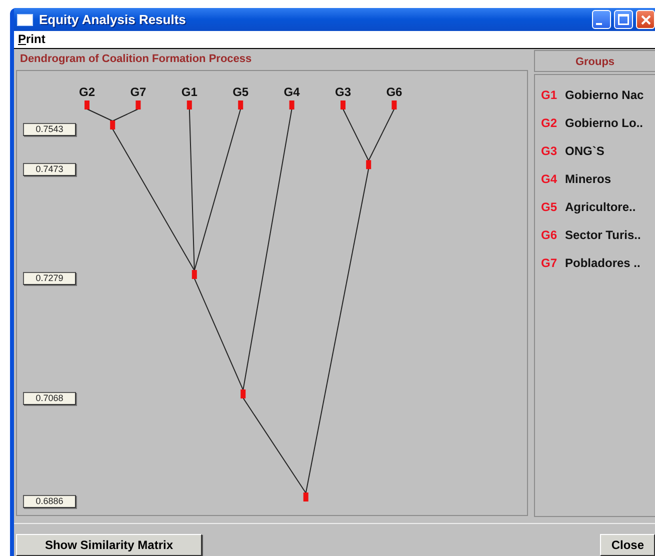  I want to click on close-button, so click(645, 19).